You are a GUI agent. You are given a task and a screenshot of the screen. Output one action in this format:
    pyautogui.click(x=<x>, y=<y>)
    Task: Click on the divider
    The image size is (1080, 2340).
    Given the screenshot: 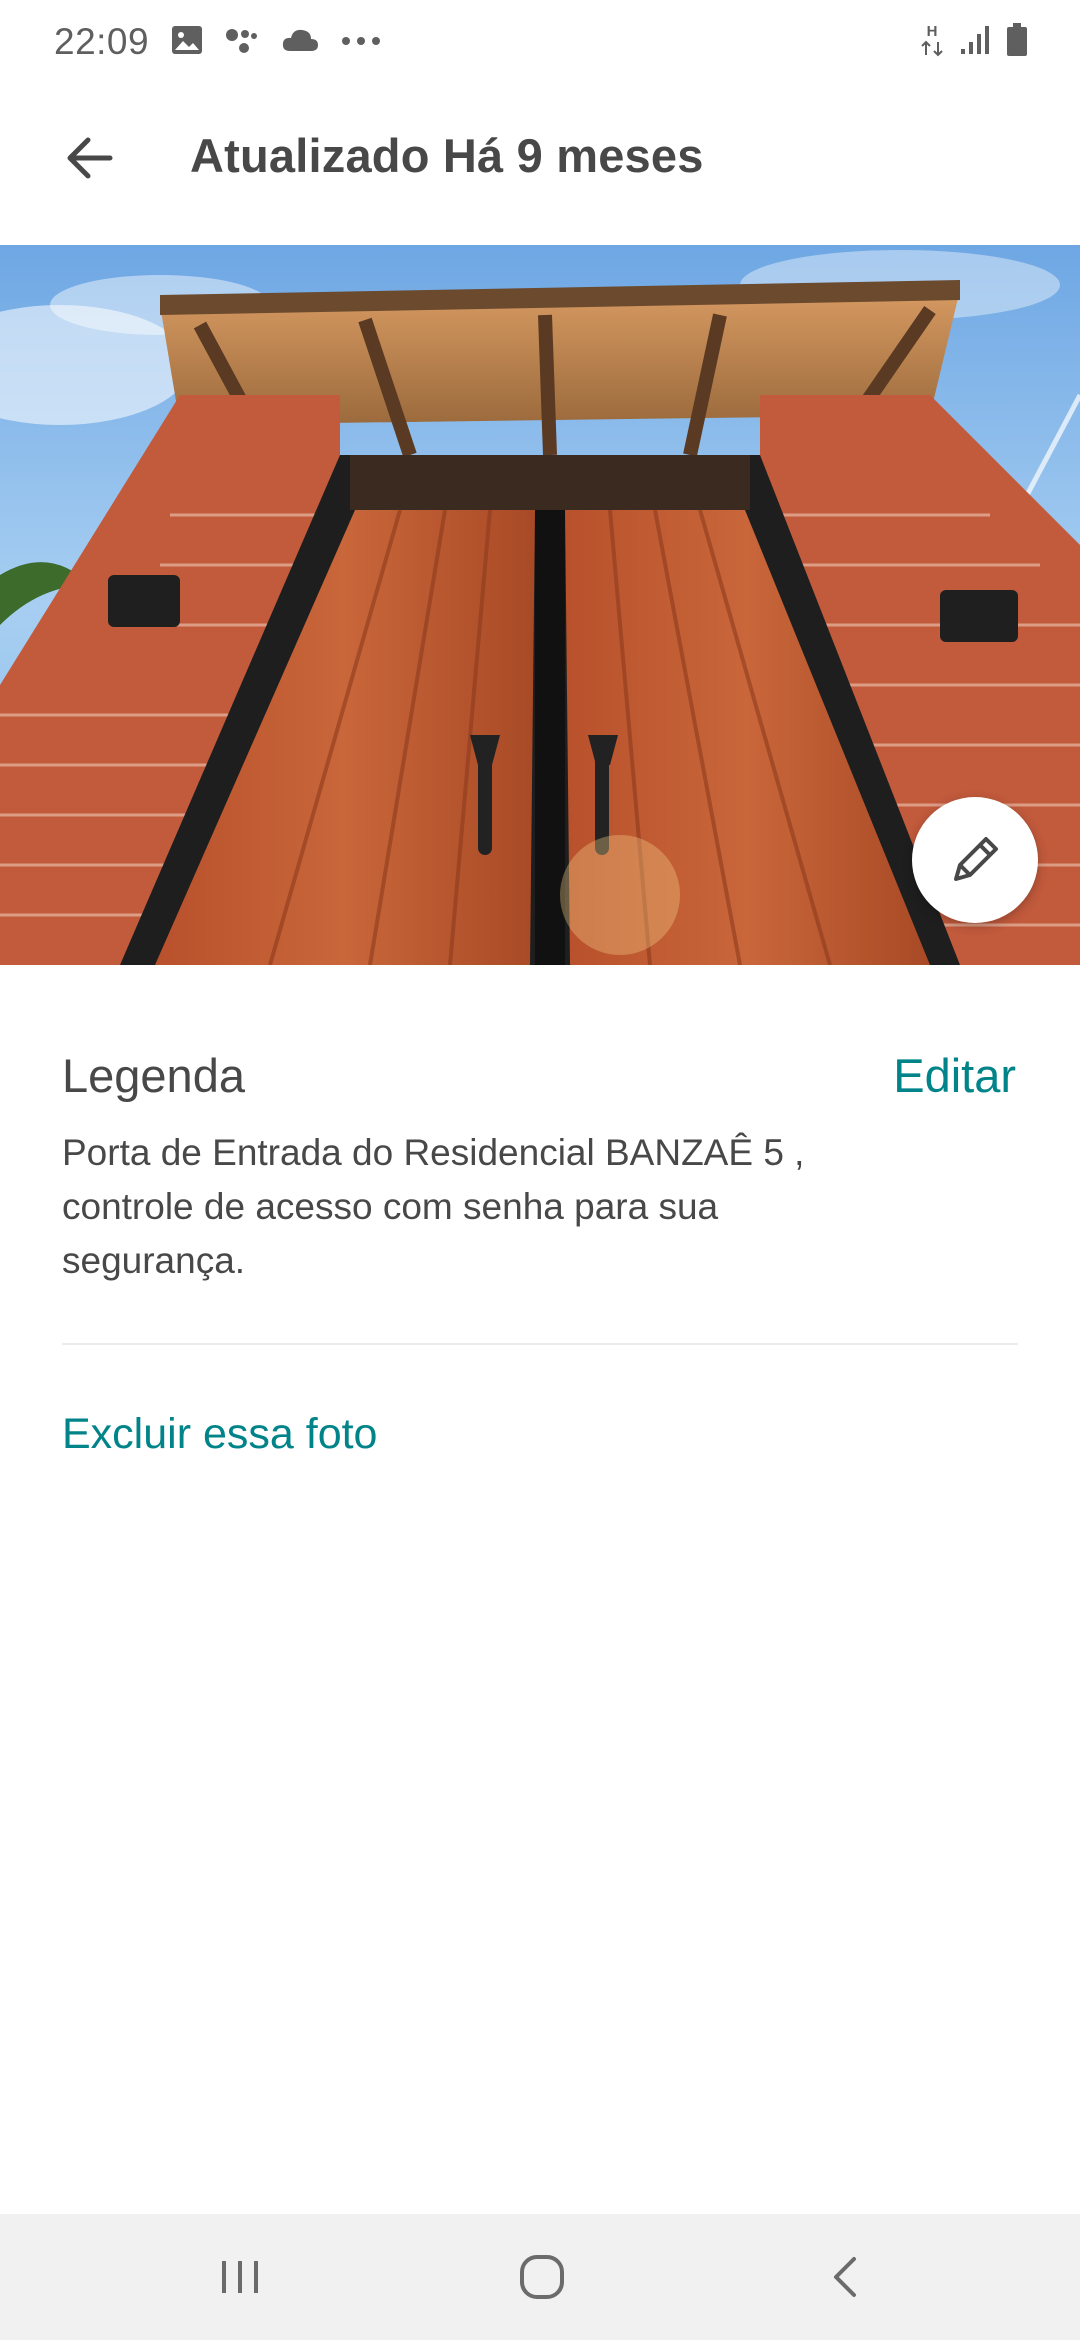 What is the action you would take?
    pyautogui.click(x=540, y=1344)
    